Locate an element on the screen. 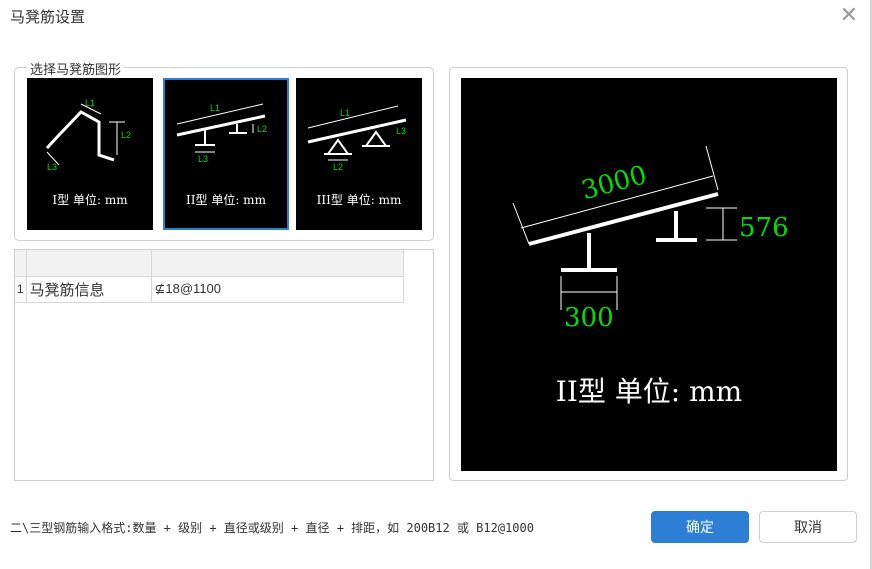 The height and width of the screenshot is (569, 872). type-2-large-diagram: 3000 576 300 is located at coordinates (650, 239).